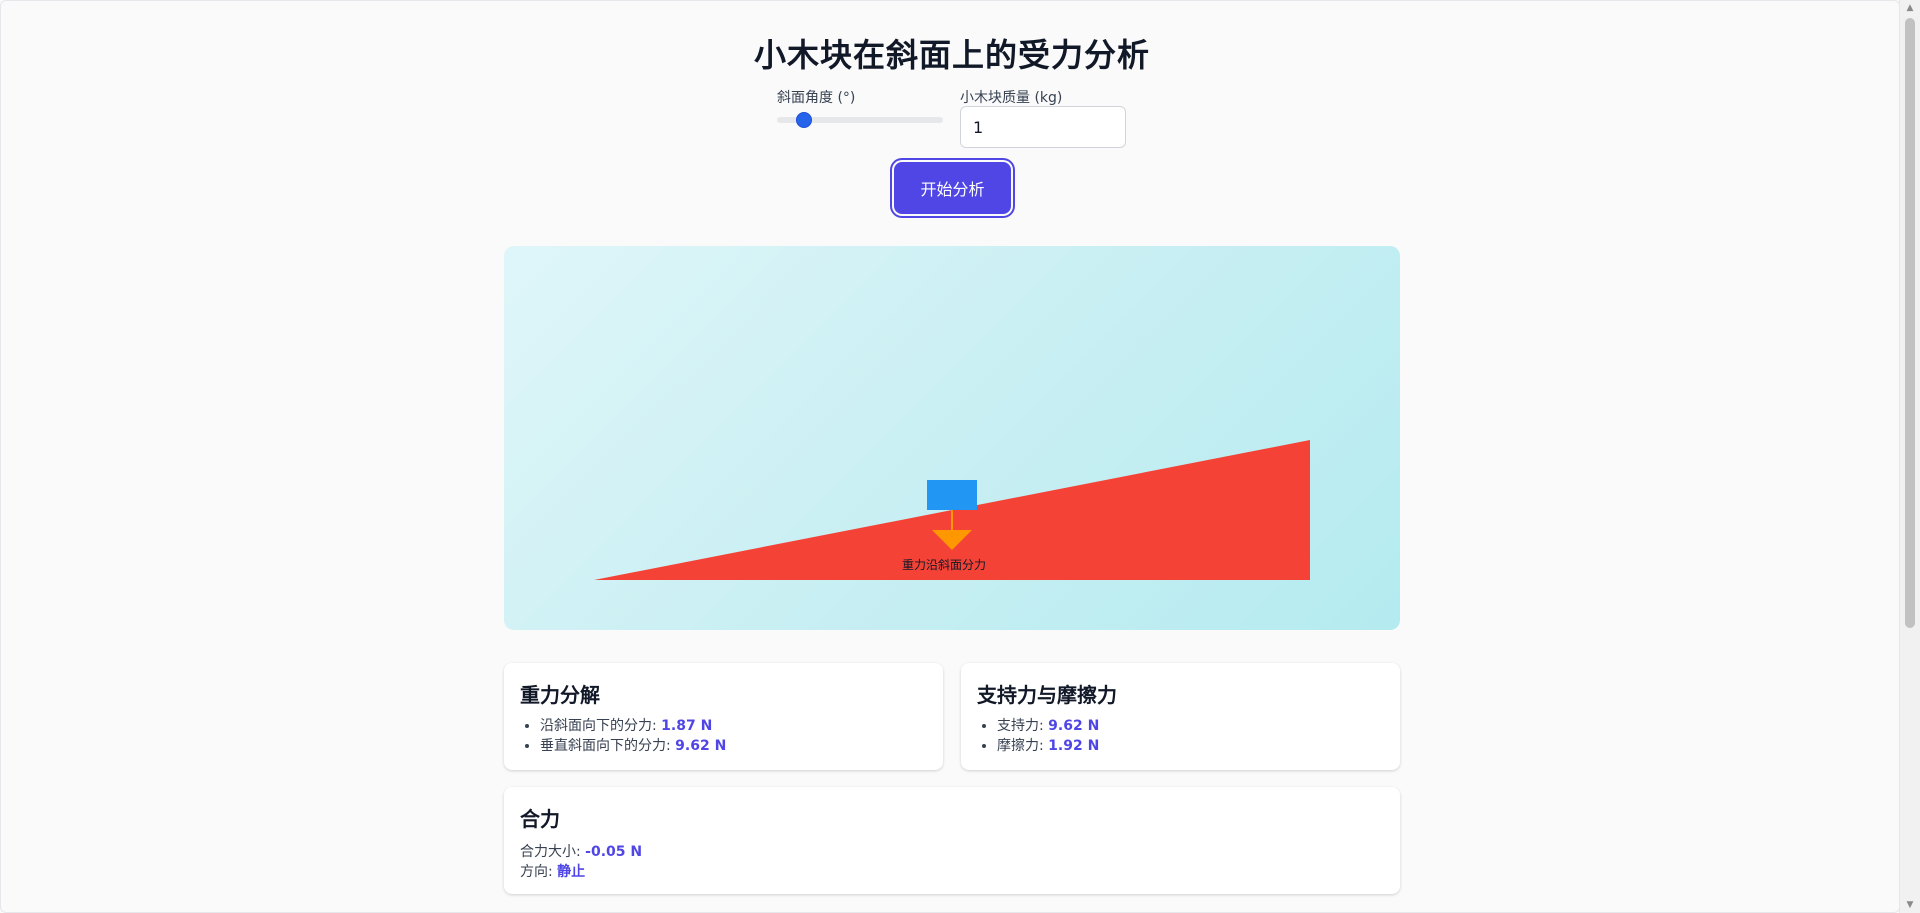 Image resolution: width=1920 pixels, height=913 pixels. Describe the element at coordinates (605, 746) in the screenshot. I see `item-label: 垂直斜面向下的分力:` at that location.